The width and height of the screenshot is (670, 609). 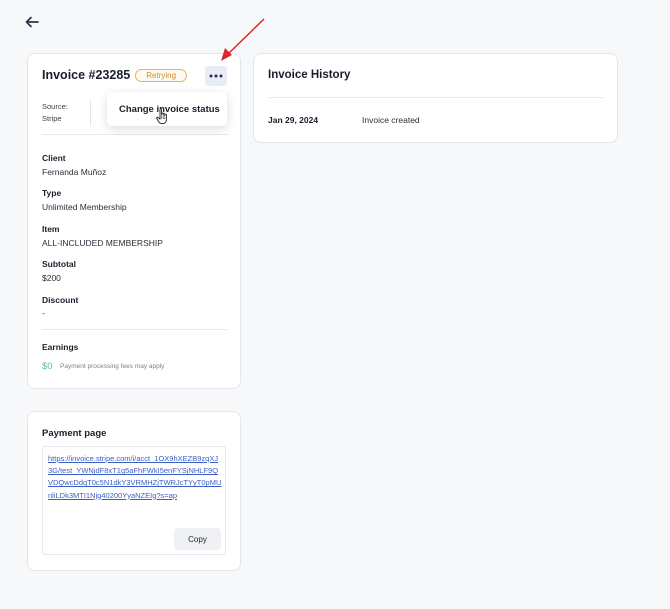 What do you see at coordinates (161, 116) in the screenshot?
I see `hand-pointer-icon` at bounding box center [161, 116].